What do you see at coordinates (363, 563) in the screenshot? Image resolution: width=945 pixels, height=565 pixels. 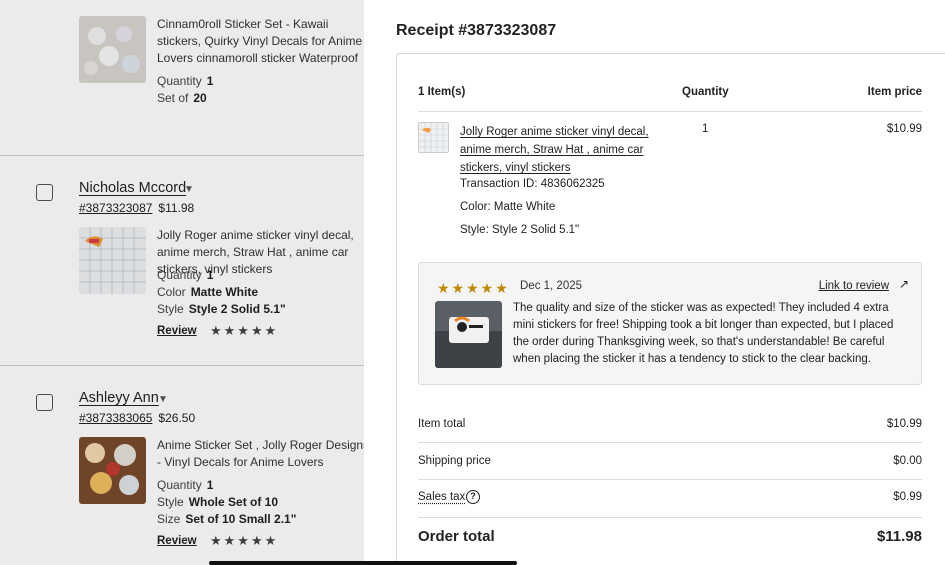 I see `scroll-indicator` at bounding box center [363, 563].